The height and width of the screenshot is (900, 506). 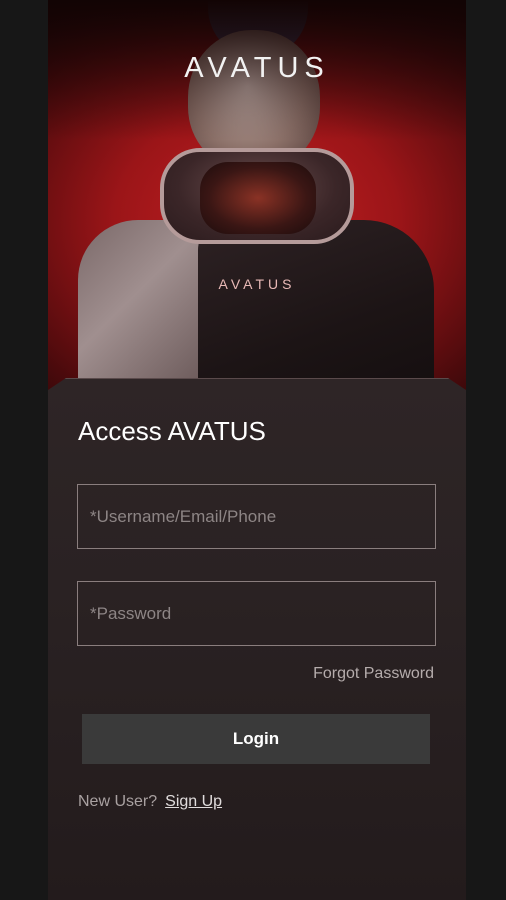 What do you see at coordinates (118, 801) in the screenshot?
I see `new-user-label: New User?` at bounding box center [118, 801].